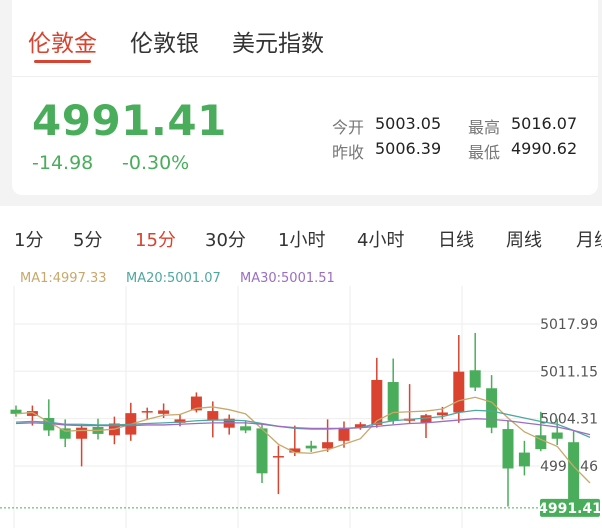 Image resolution: width=602 pixels, height=528 pixels. I want to click on period-weekly: 周线, so click(524, 239).